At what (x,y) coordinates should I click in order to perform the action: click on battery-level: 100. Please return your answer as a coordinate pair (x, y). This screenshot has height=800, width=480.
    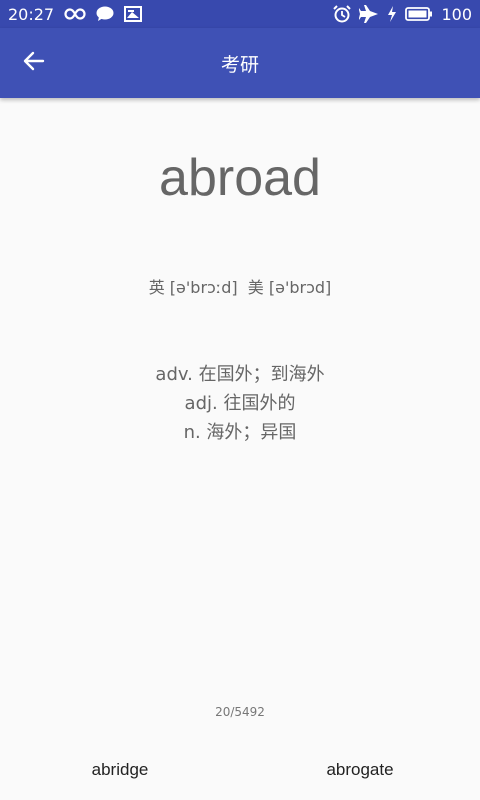
    Looking at the image, I should click on (456, 14).